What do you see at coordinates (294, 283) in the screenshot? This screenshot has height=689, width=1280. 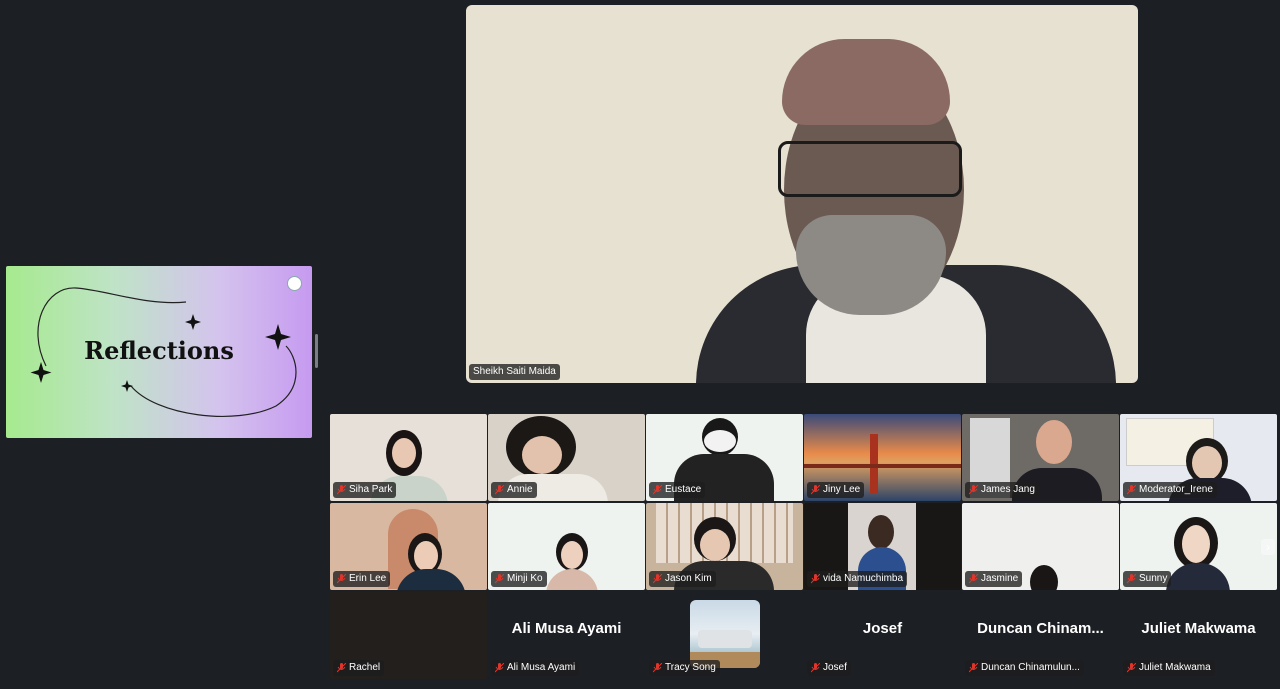 I see `slide-logo-icon` at bounding box center [294, 283].